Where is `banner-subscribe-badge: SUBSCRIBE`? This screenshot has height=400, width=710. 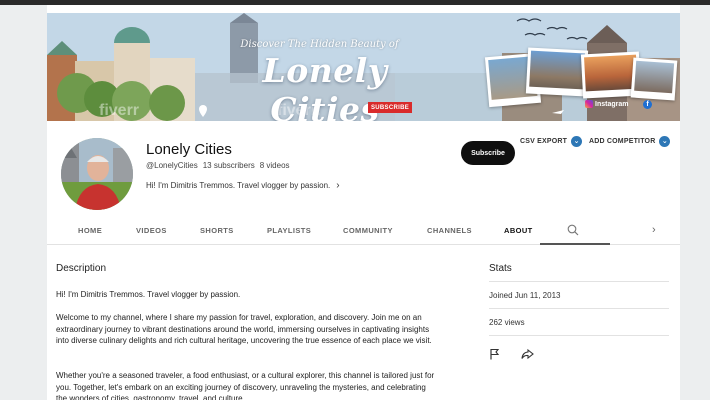 banner-subscribe-badge: SUBSCRIBE is located at coordinates (390, 107).